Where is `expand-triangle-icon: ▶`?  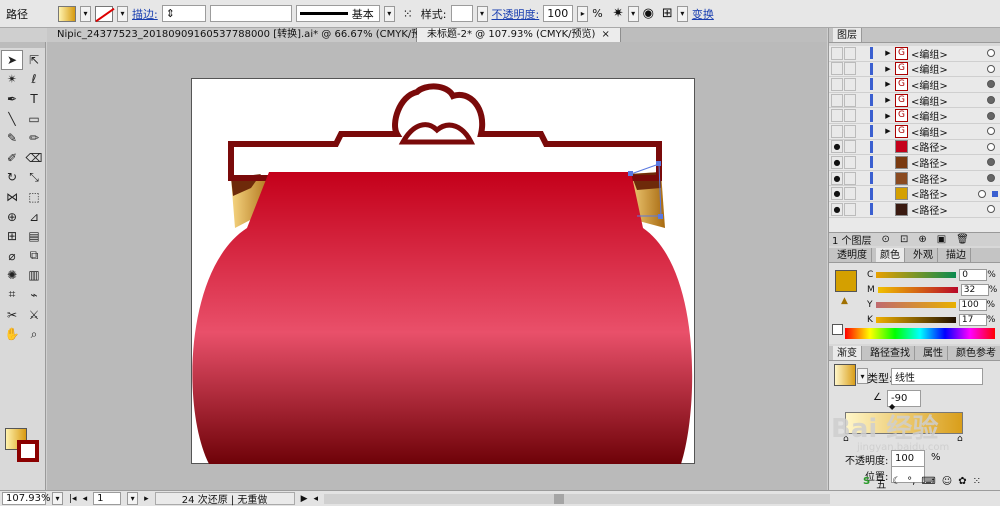 expand-triangle-icon: ▶ is located at coordinates (888, 100).